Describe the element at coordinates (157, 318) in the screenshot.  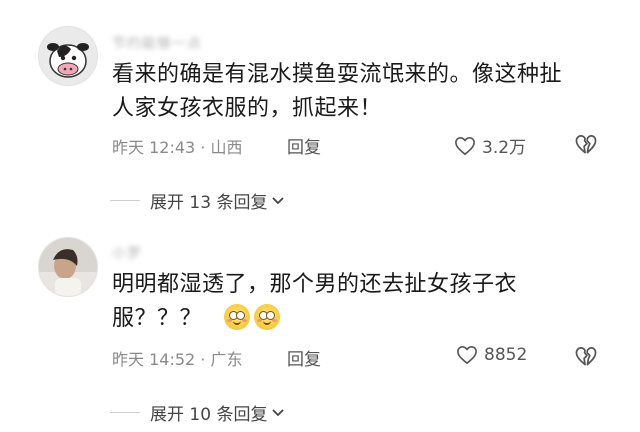
I see `comment-text-segment: 服？？？` at that location.